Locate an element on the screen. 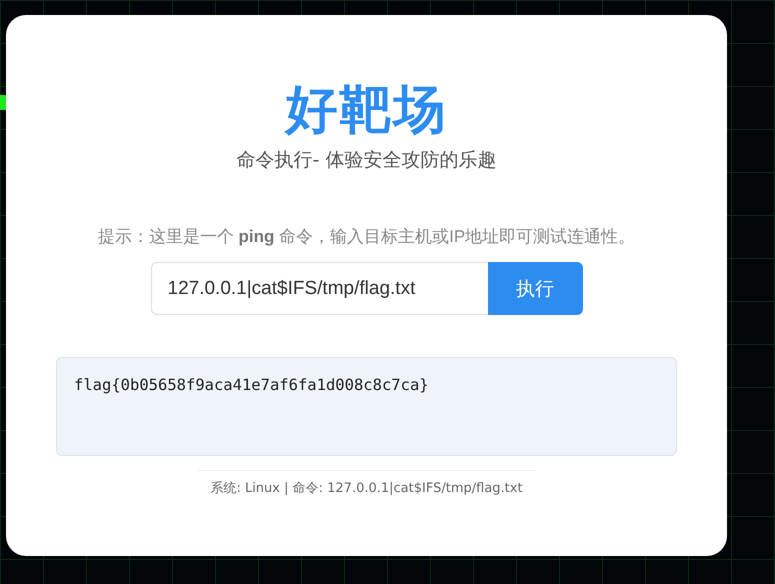 This screenshot has width=775, height=584. footer-text: 系统: Linux | 命令: 127.0.0.1|cat$IFS/tmp/flag.txt is located at coordinates (366, 488).